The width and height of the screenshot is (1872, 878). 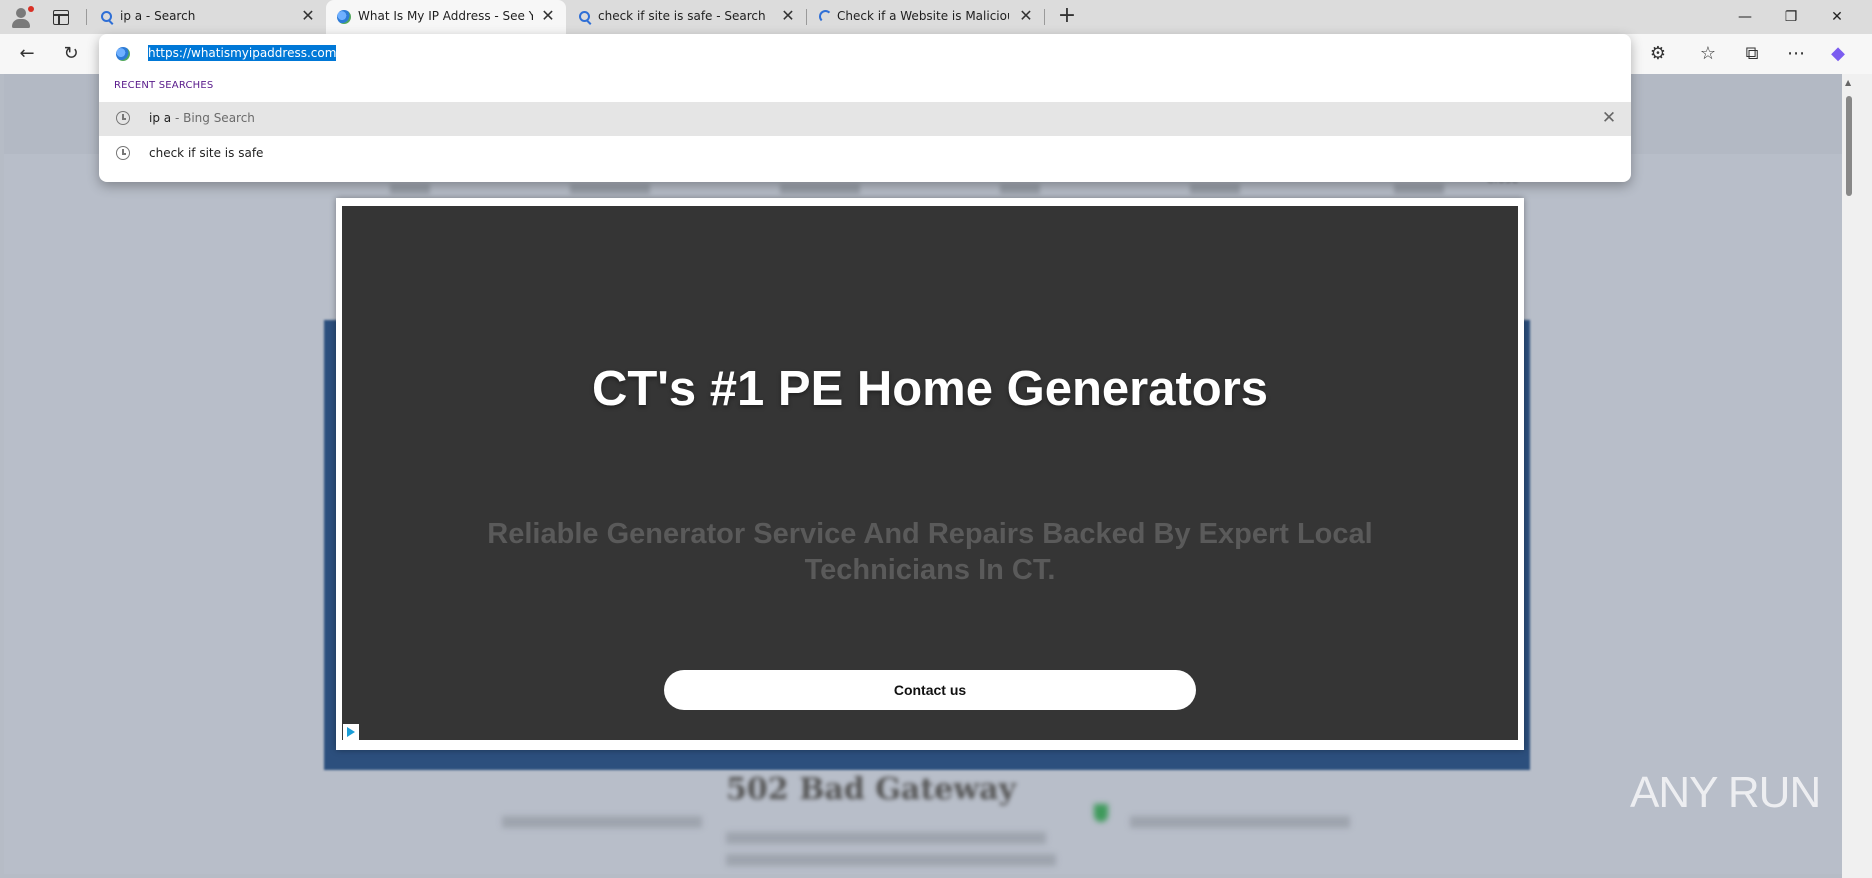 I want to click on tab-actions-icon, so click(x=61, y=17).